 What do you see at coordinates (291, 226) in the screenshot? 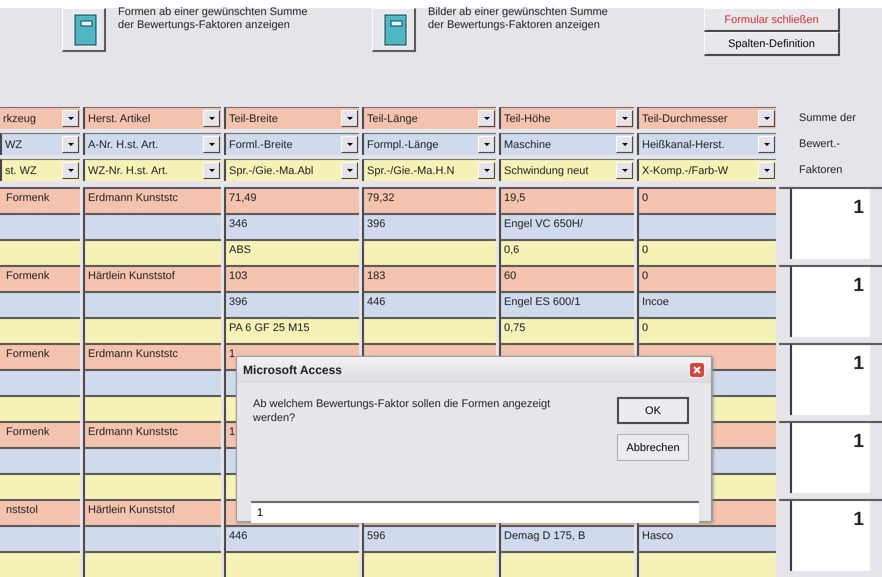
I see `table-cell: 346` at bounding box center [291, 226].